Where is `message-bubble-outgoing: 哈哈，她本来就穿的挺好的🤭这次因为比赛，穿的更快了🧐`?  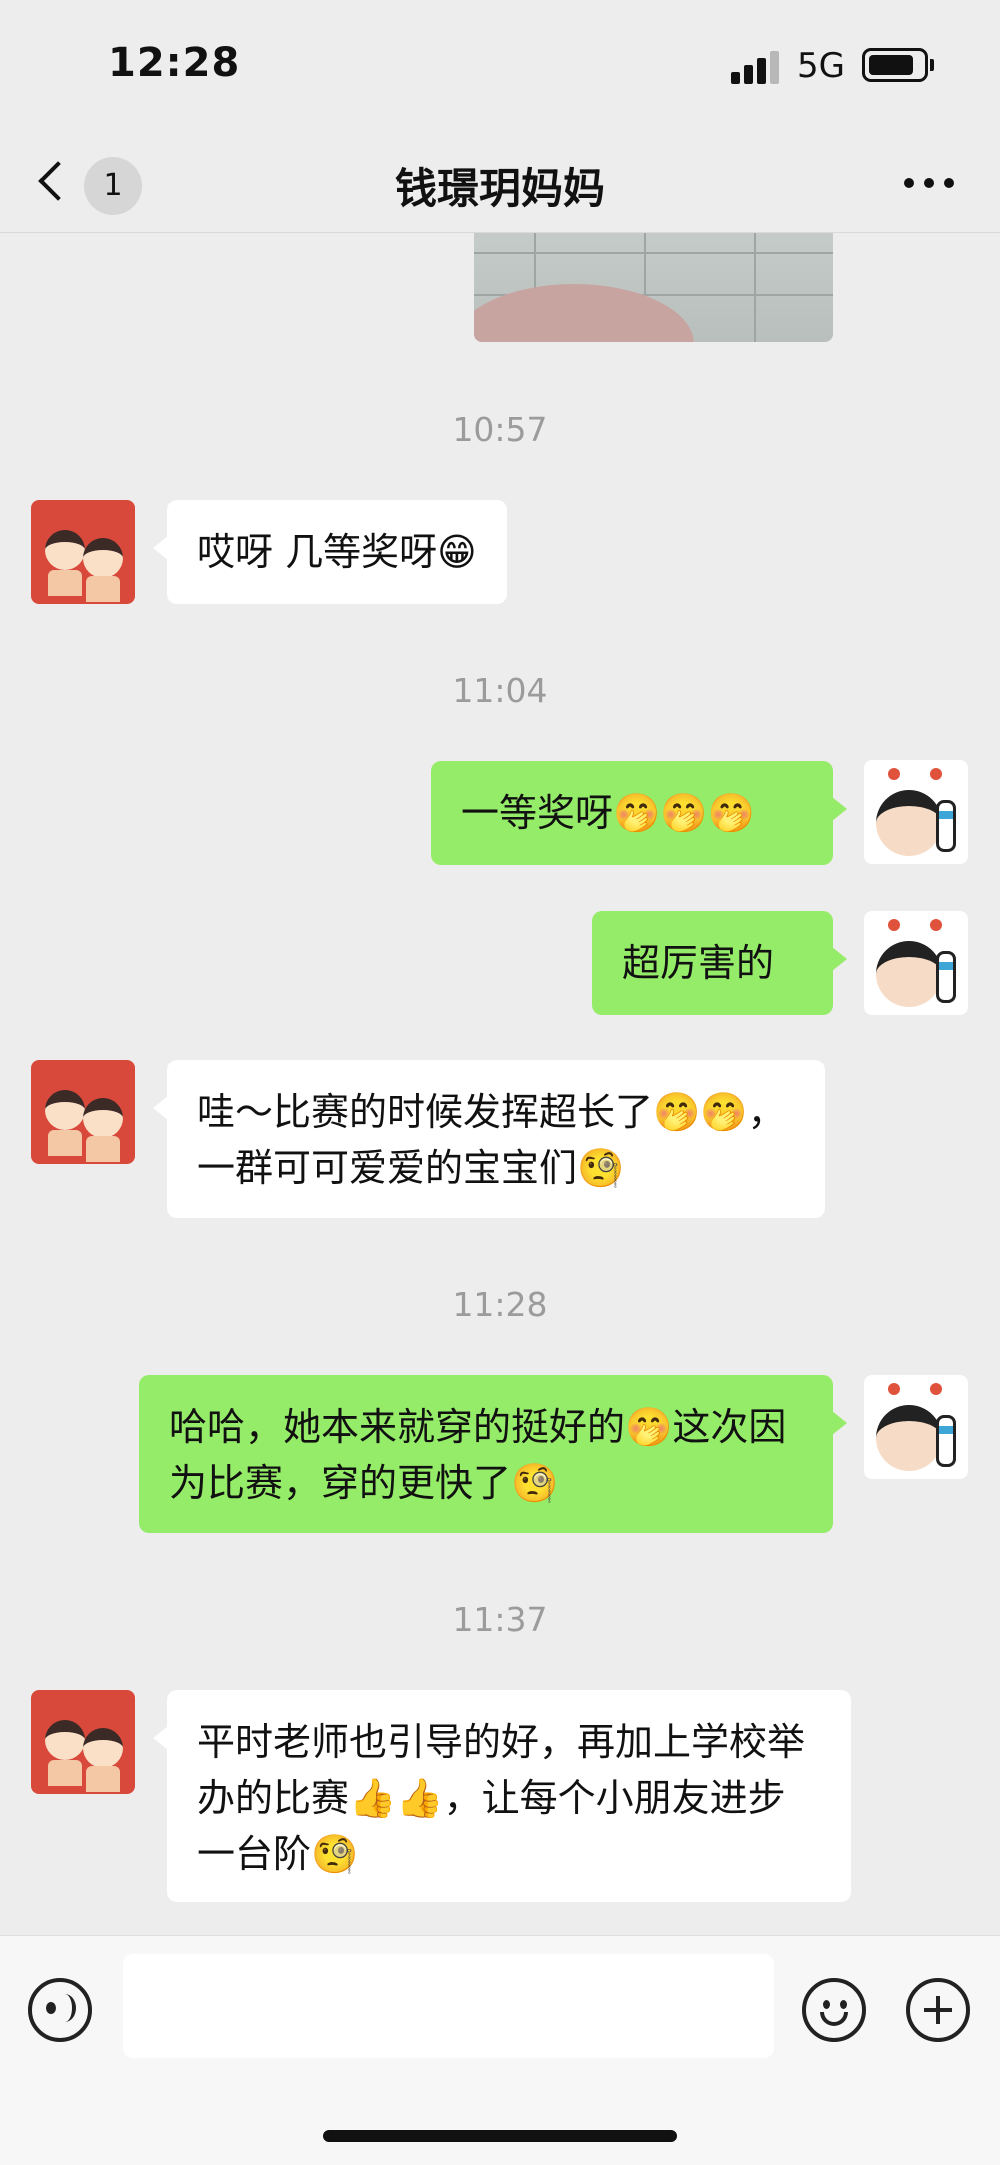 message-bubble-outgoing: 哈哈，她本来就穿的挺好的🤭这次因为比赛，穿的更快了🧐 is located at coordinates (493, 1454).